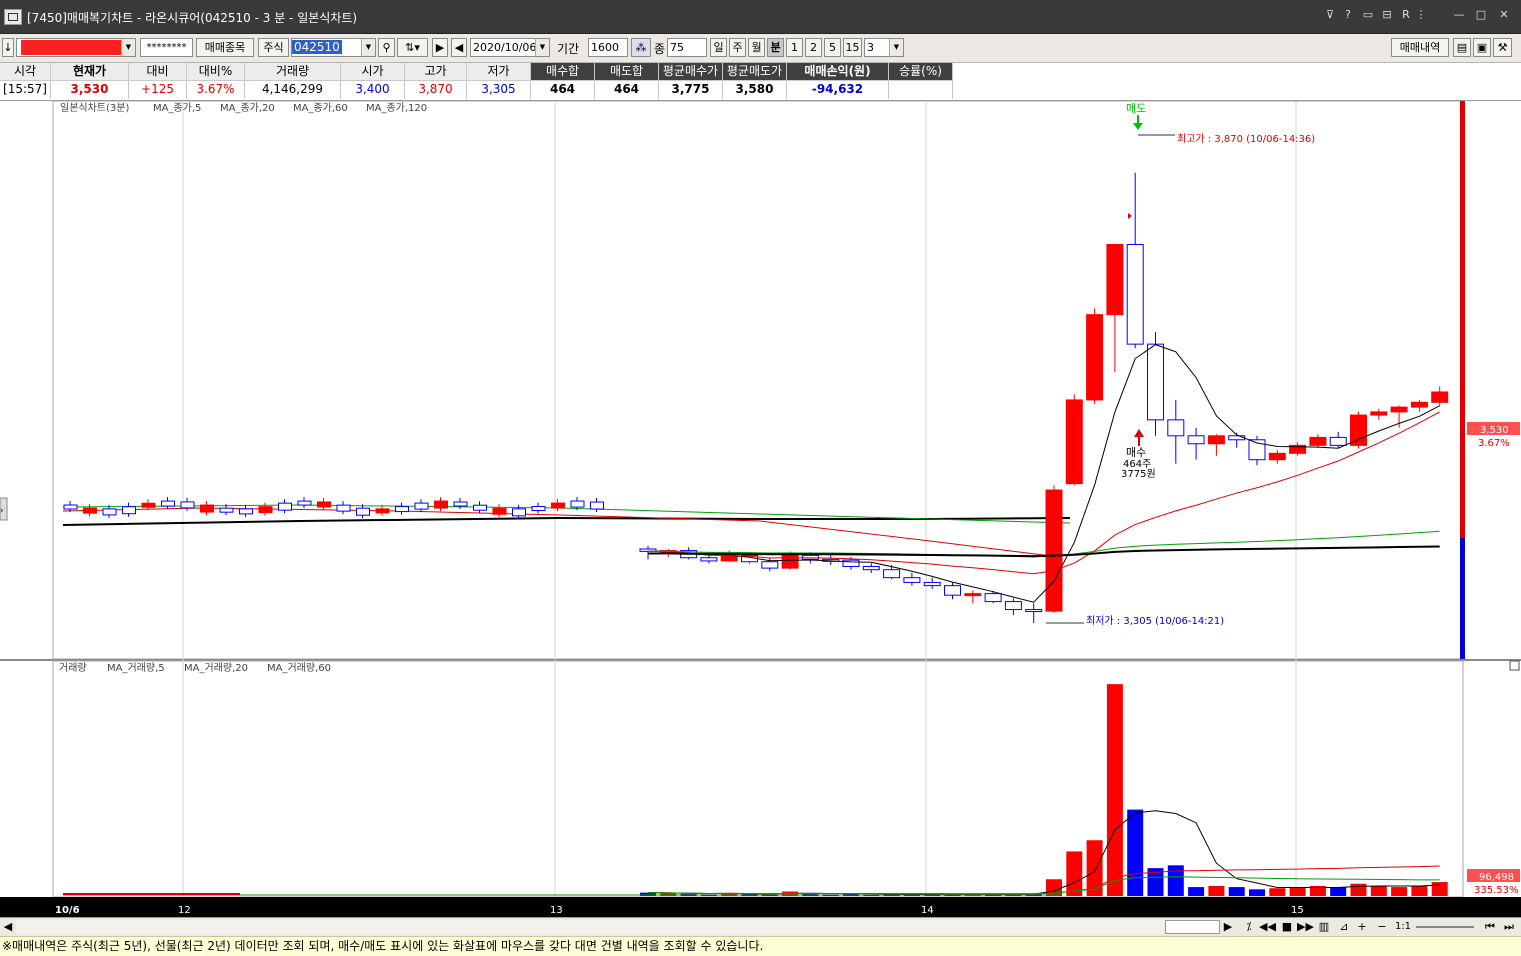  Describe the element at coordinates (1502, 47) in the screenshot. I see `wrench-icon: ⚒` at that location.